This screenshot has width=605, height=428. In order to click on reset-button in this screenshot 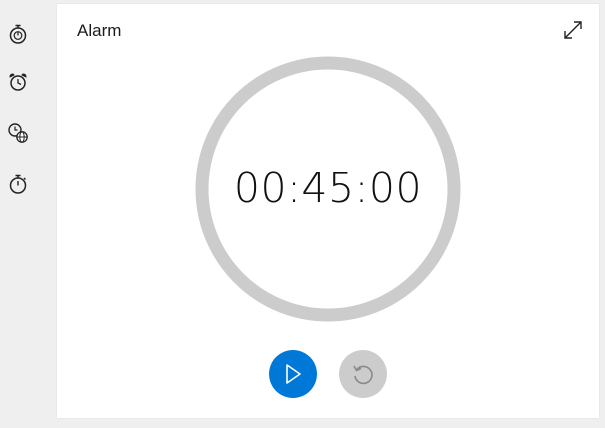, I will do `click(363, 374)`.